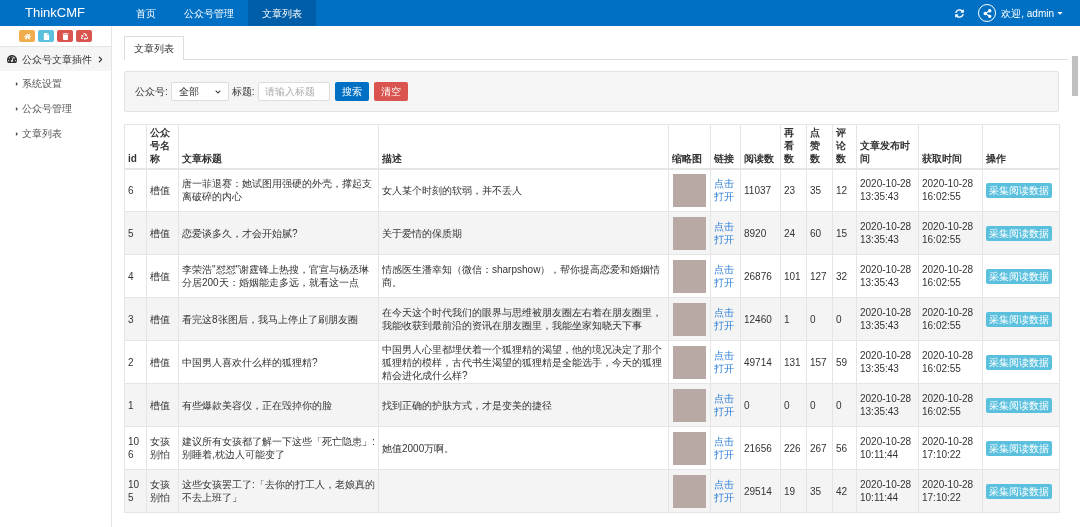 The height and width of the screenshot is (527, 1080). What do you see at coordinates (521, 276) in the screenshot?
I see `table-cell: 情感医生潘幸知（微信：sharpshow），帮你提高恋爱和婚姻情商。` at bounding box center [521, 276].